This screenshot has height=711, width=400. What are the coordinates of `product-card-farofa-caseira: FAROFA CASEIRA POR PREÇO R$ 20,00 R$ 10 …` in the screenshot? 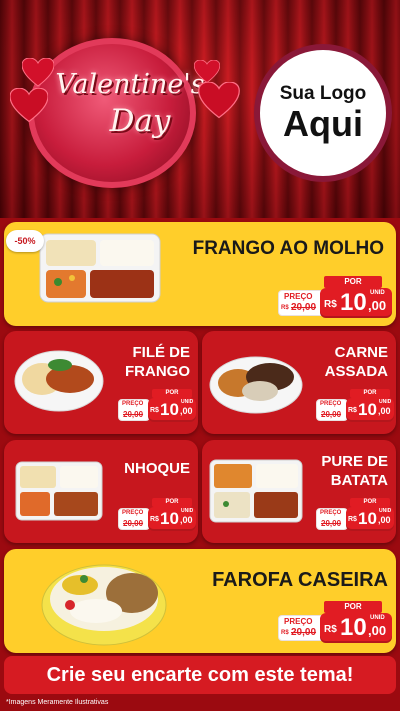 It's located at (200, 601).